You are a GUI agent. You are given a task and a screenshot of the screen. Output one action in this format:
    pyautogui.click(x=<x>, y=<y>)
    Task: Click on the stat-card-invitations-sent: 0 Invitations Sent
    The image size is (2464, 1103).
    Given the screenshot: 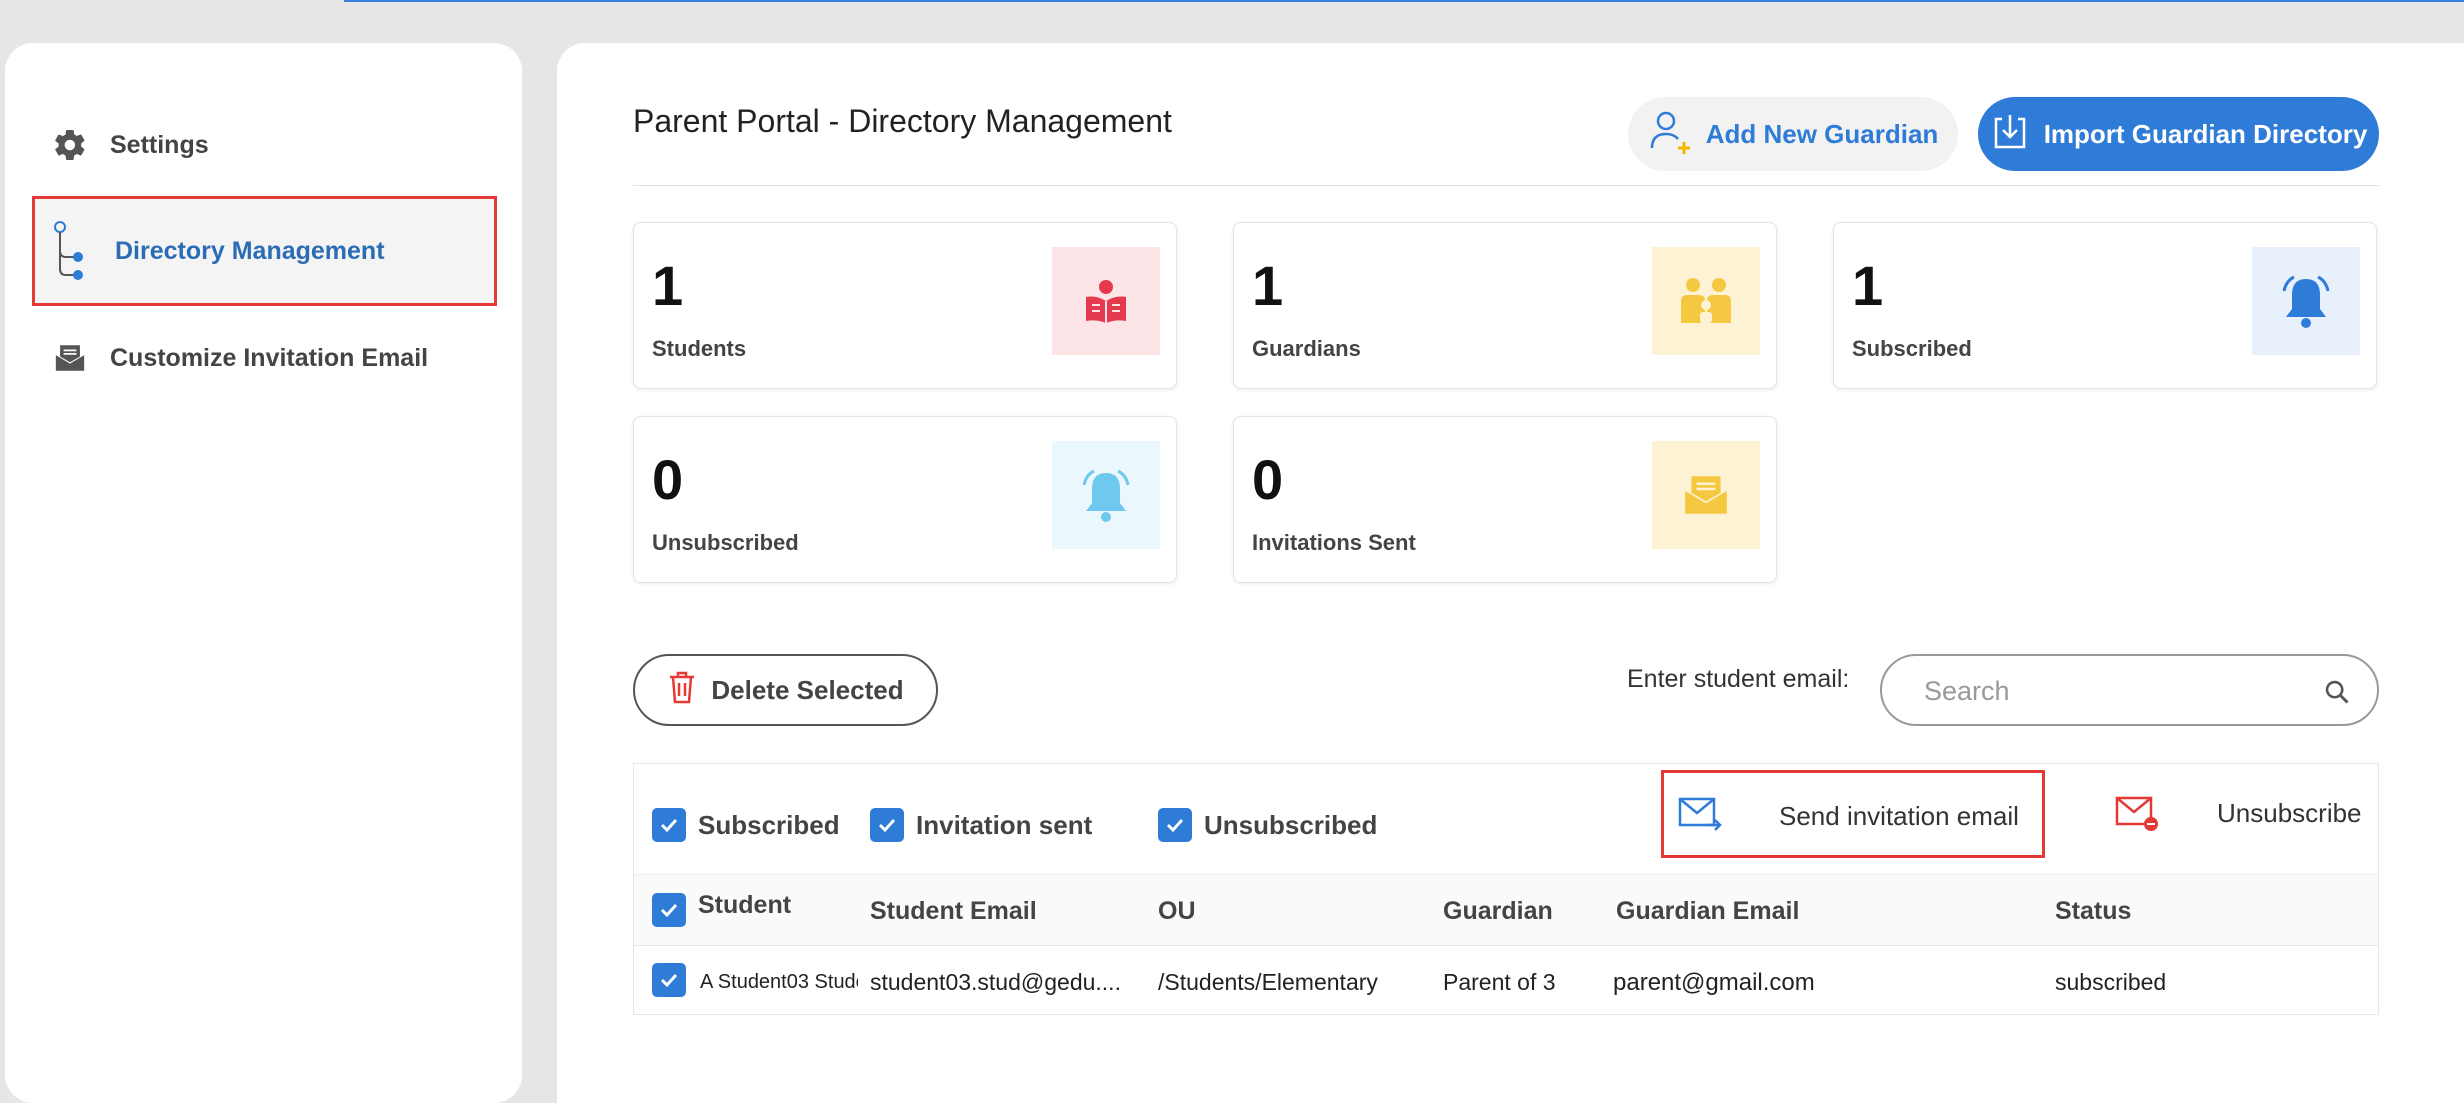 What is the action you would take?
    pyautogui.click(x=1505, y=499)
    